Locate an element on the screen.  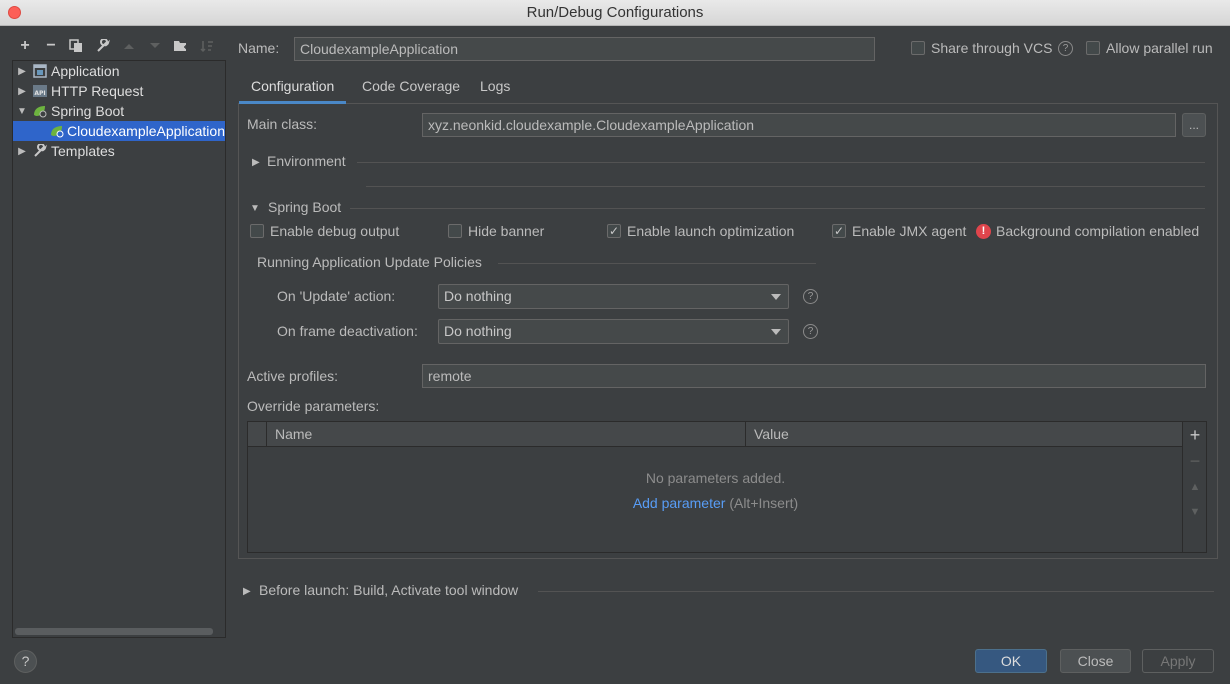
add-parameter-shortcut: (Alt+Insert) is located at coordinates (764, 503).